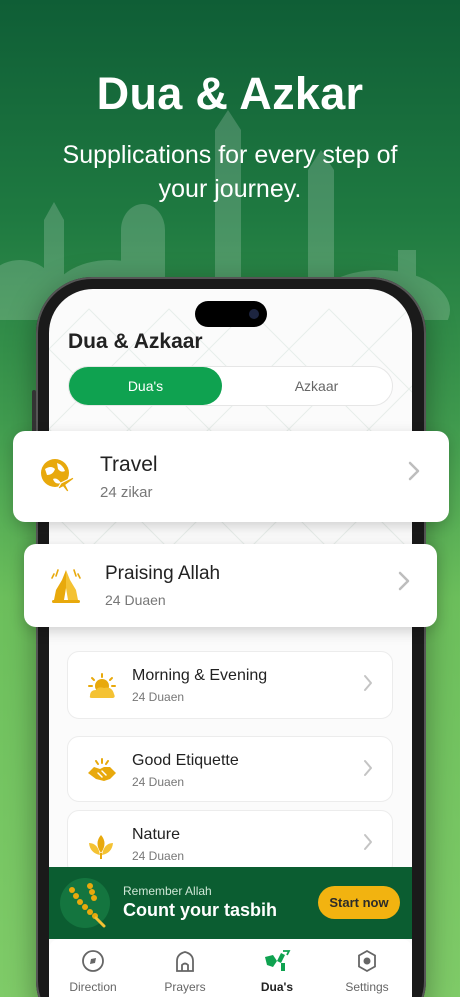  I want to click on leaf-icon, so click(101, 848).